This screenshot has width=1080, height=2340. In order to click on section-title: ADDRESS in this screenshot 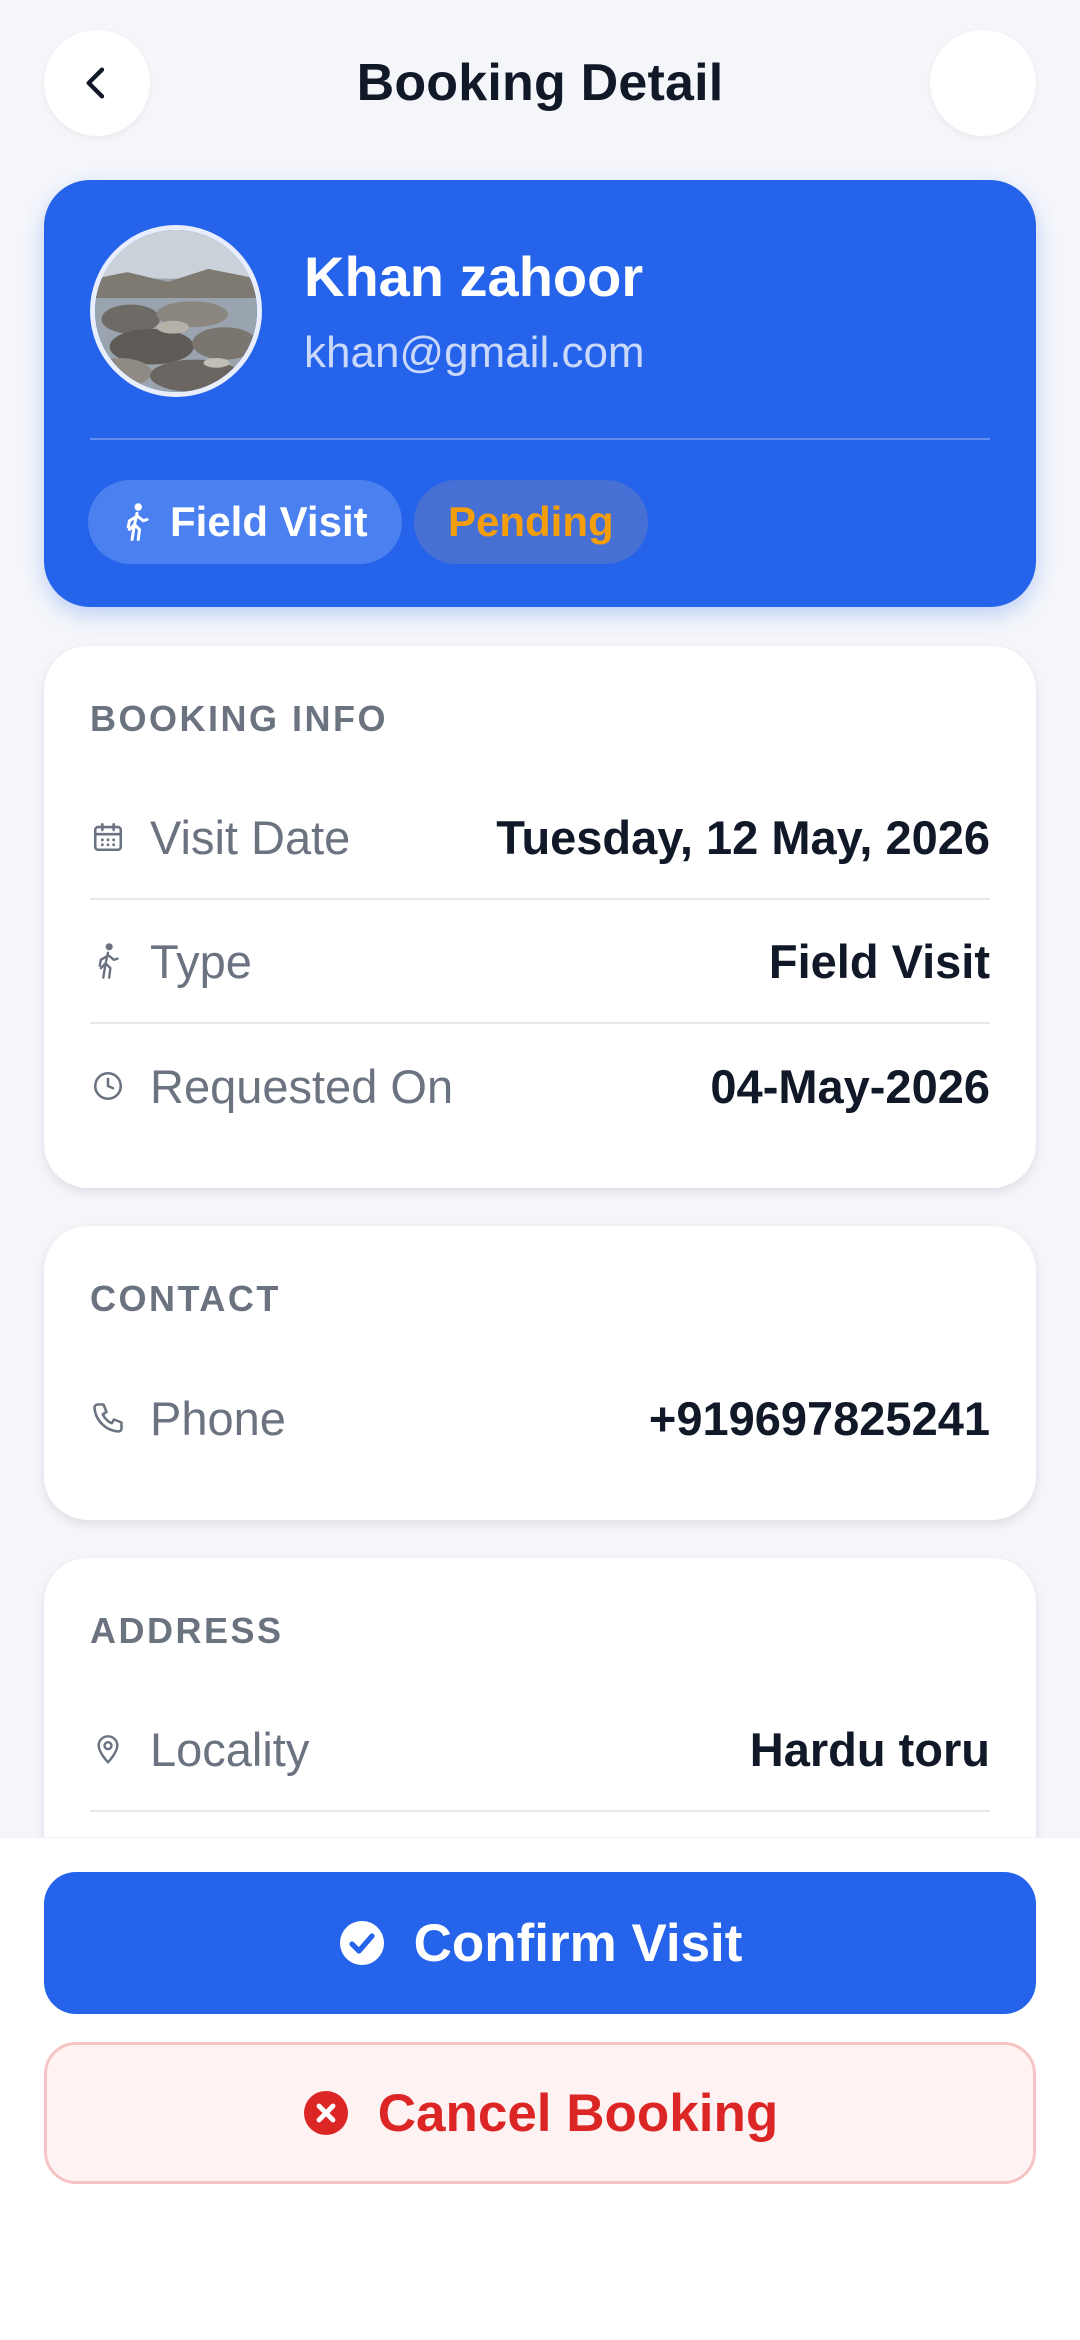, I will do `click(187, 1630)`.